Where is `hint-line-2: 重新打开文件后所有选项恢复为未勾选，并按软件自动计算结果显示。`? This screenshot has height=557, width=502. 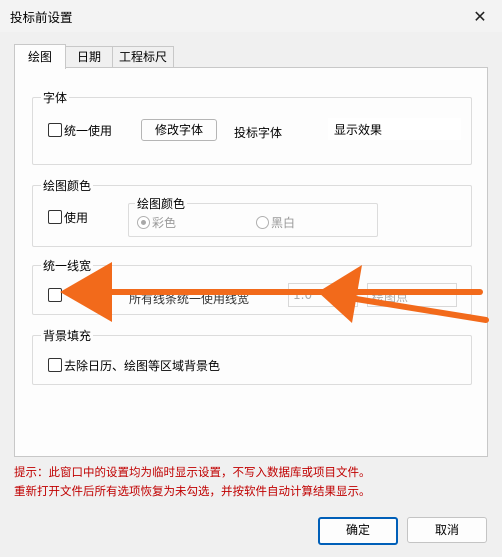
hint-line-2: 重新打开文件后所有选项恢复为未勾选，并按软件自动计算结果显示。 is located at coordinates (192, 491).